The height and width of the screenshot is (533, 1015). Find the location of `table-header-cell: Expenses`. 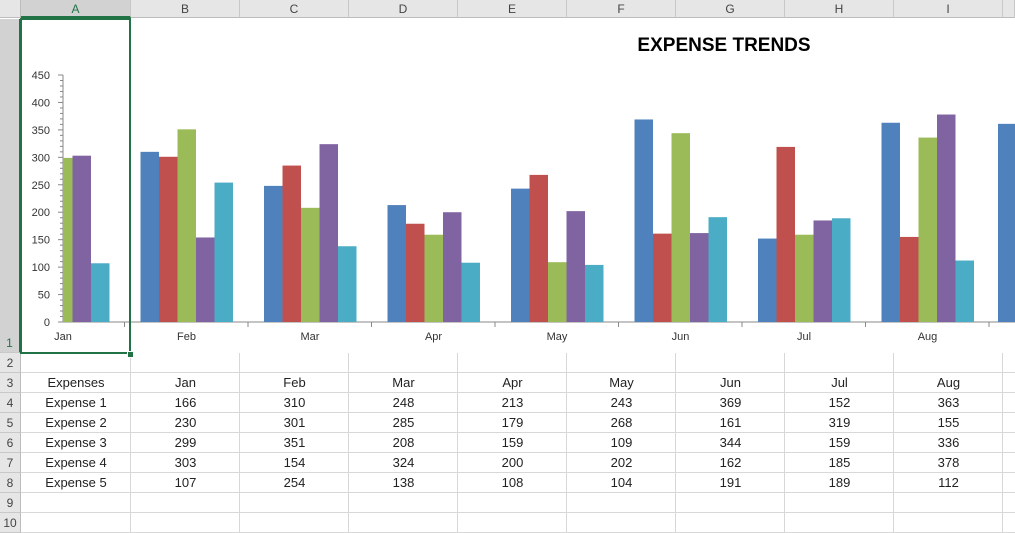

table-header-cell: Expenses is located at coordinates (76, 383).